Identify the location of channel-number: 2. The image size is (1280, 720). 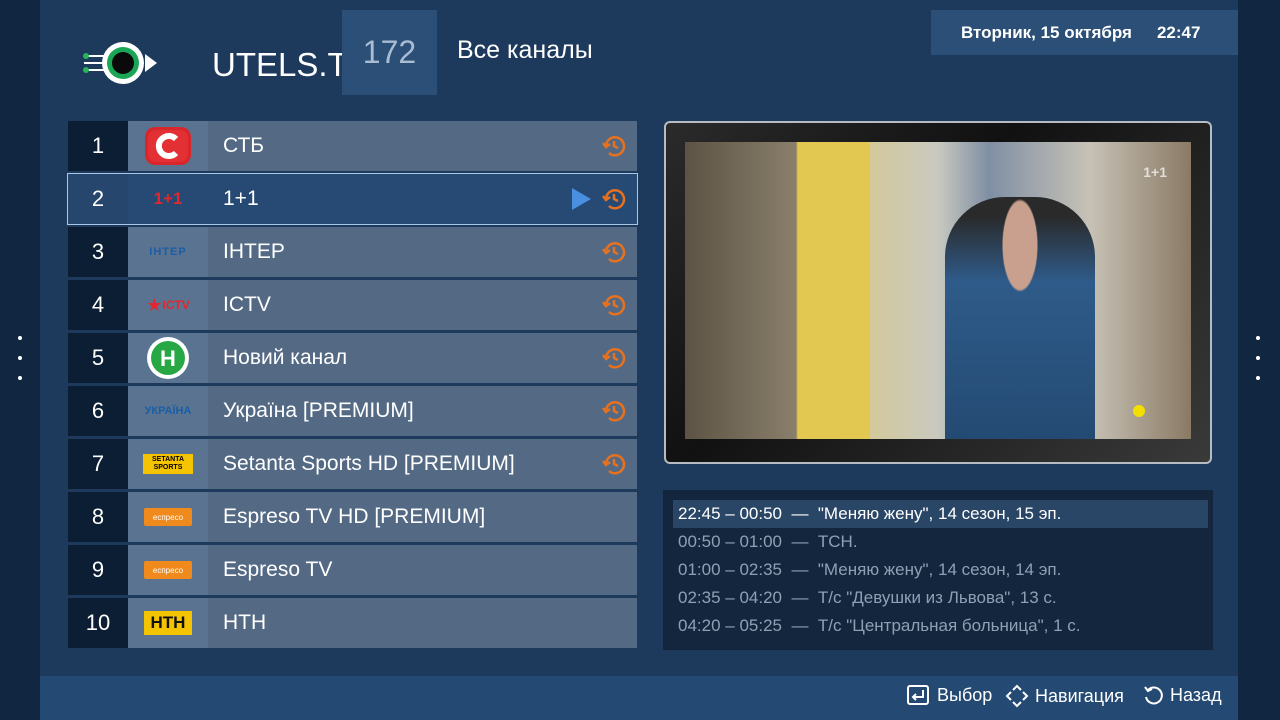
(98, 199).